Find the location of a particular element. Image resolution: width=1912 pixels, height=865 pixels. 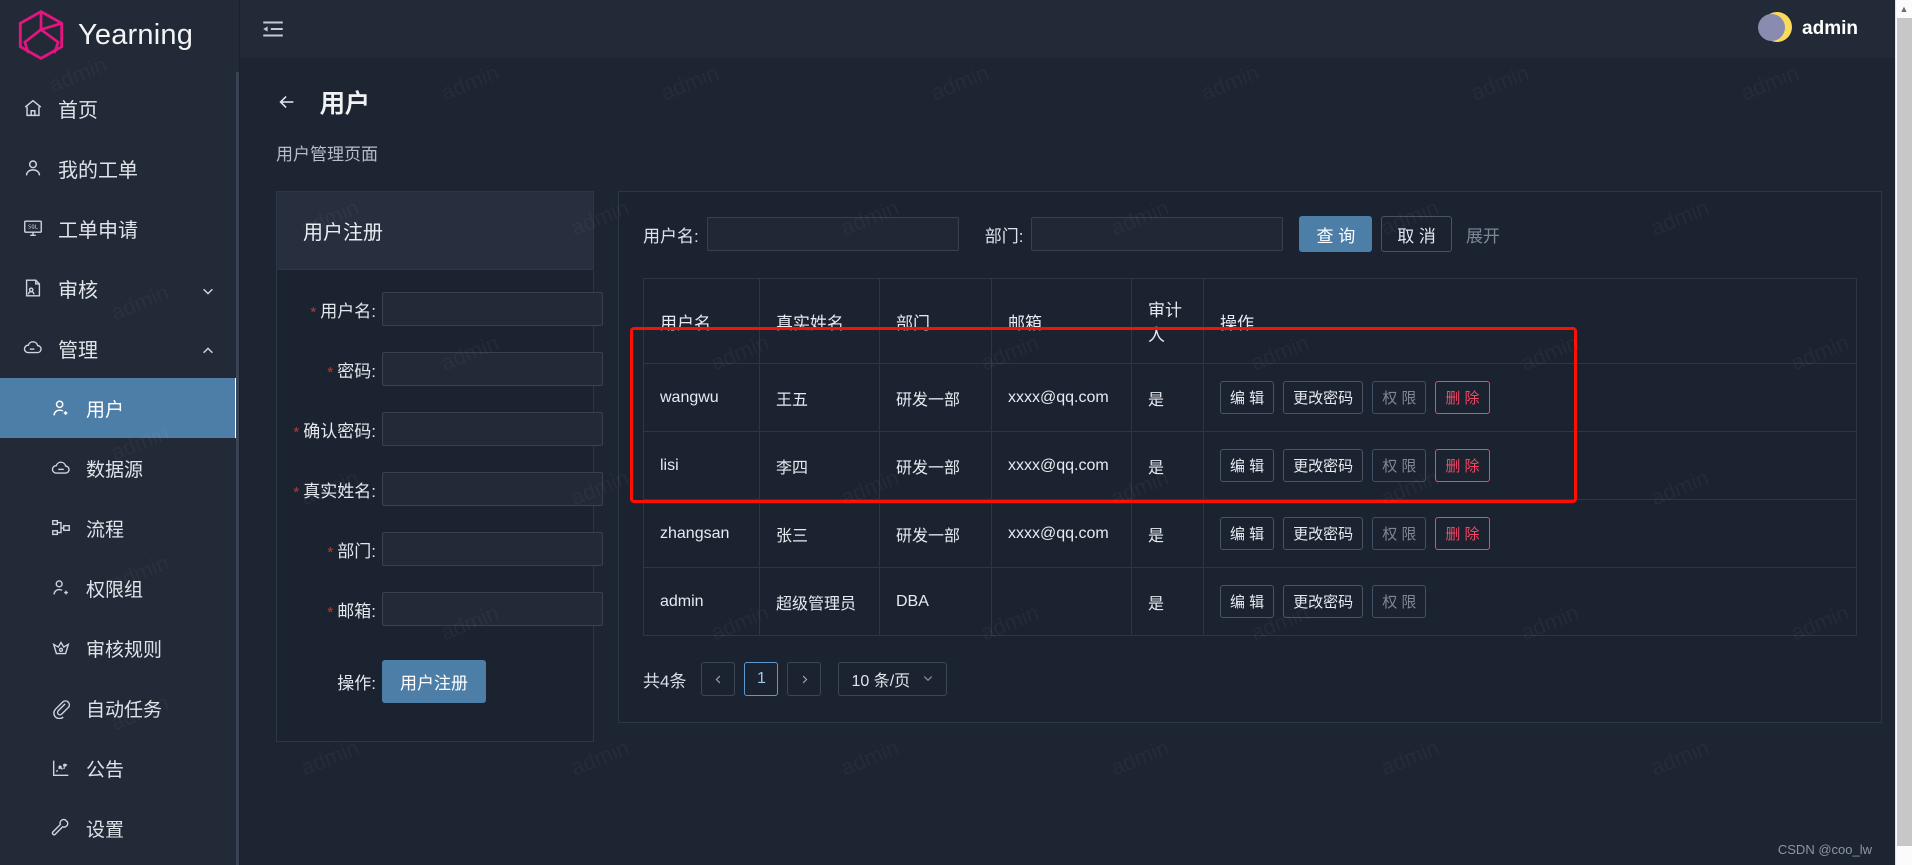

filter-username-input is located at coordinates (832, 234).